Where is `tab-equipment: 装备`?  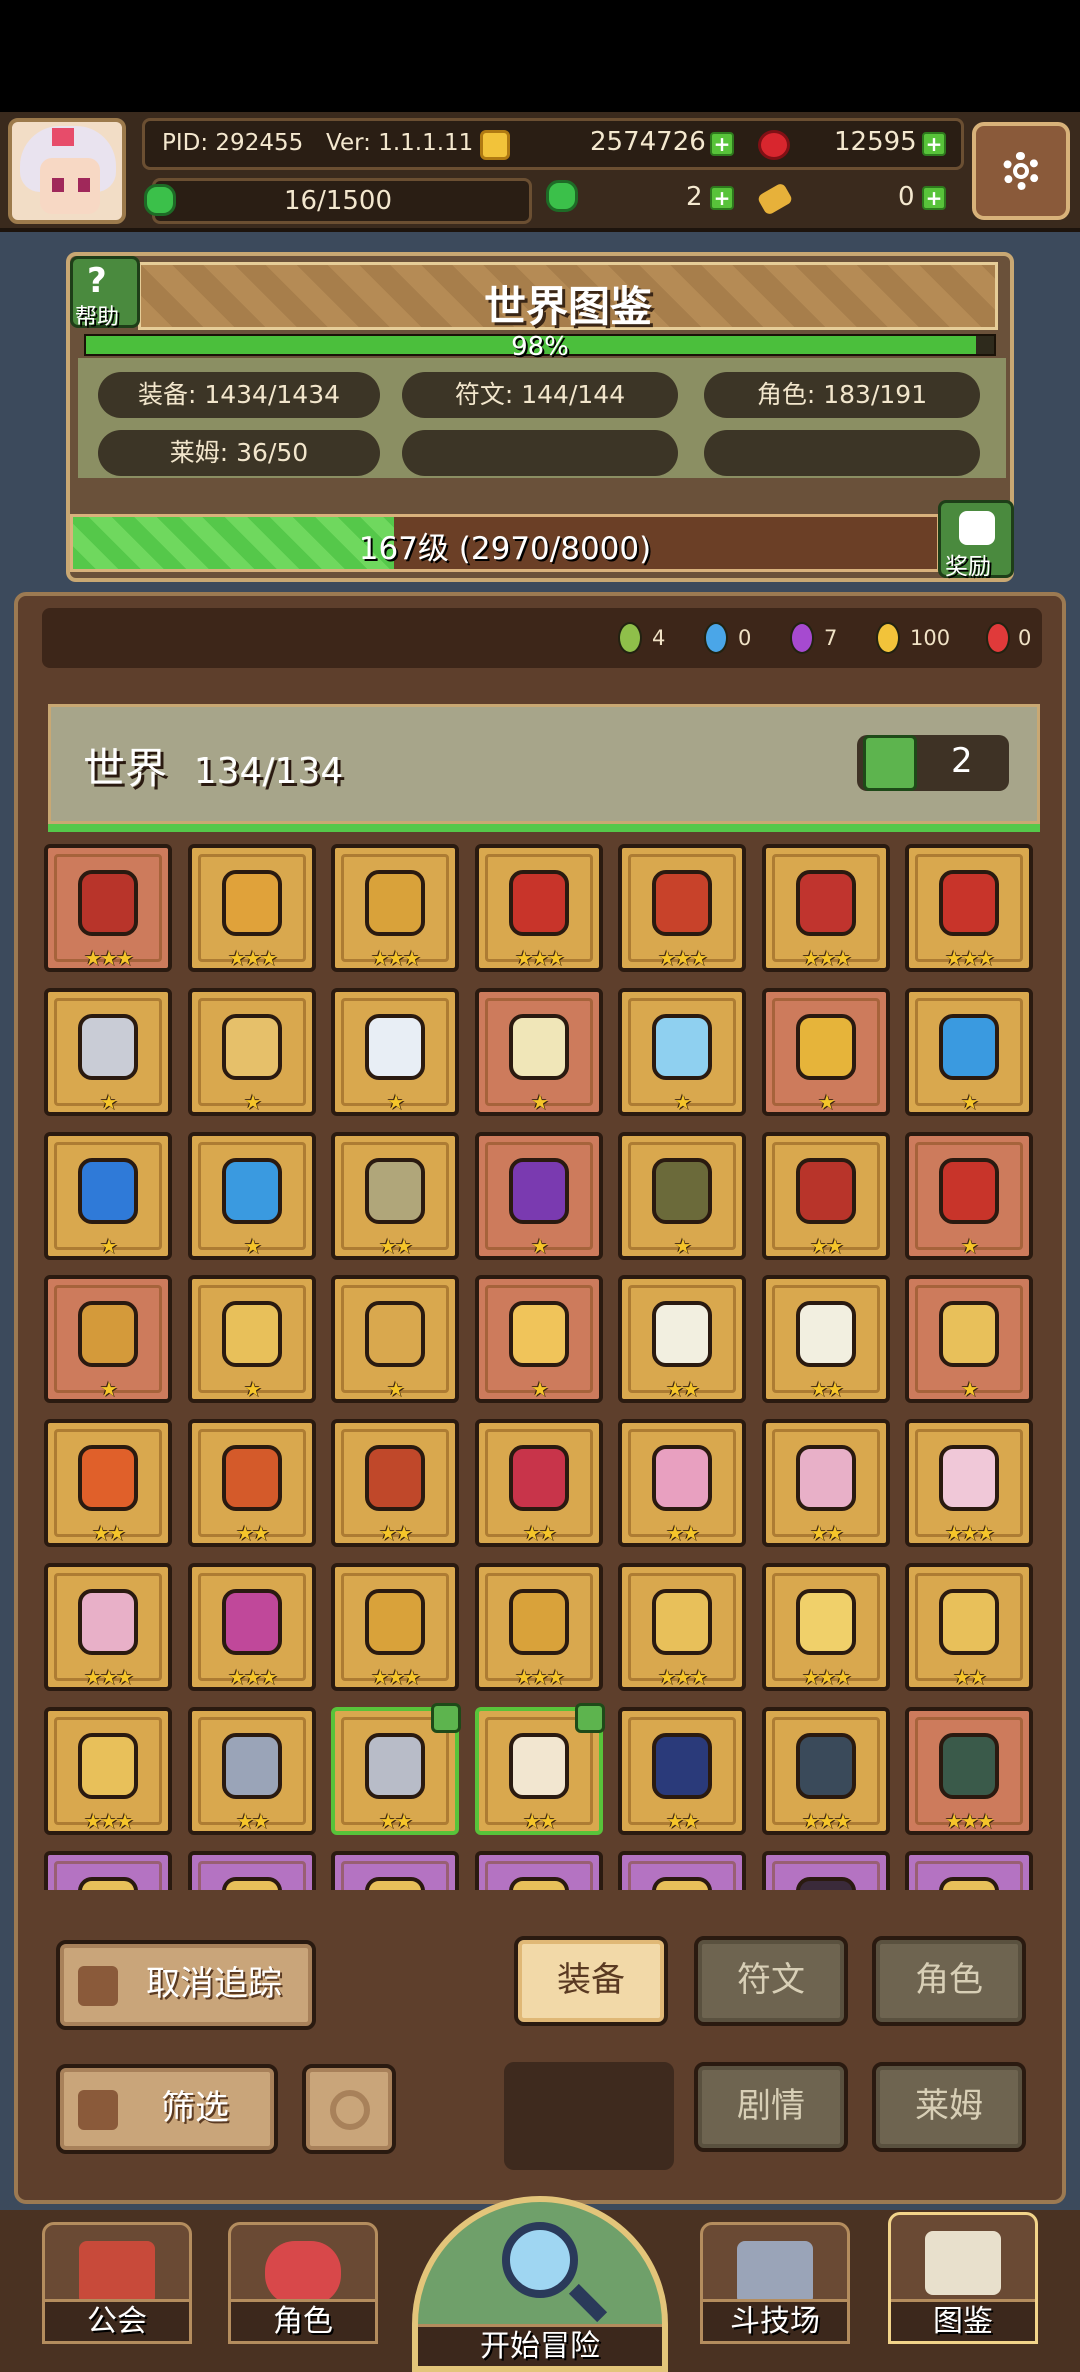 tab-equipment: 装备 is located at coordinates (591, 1981).